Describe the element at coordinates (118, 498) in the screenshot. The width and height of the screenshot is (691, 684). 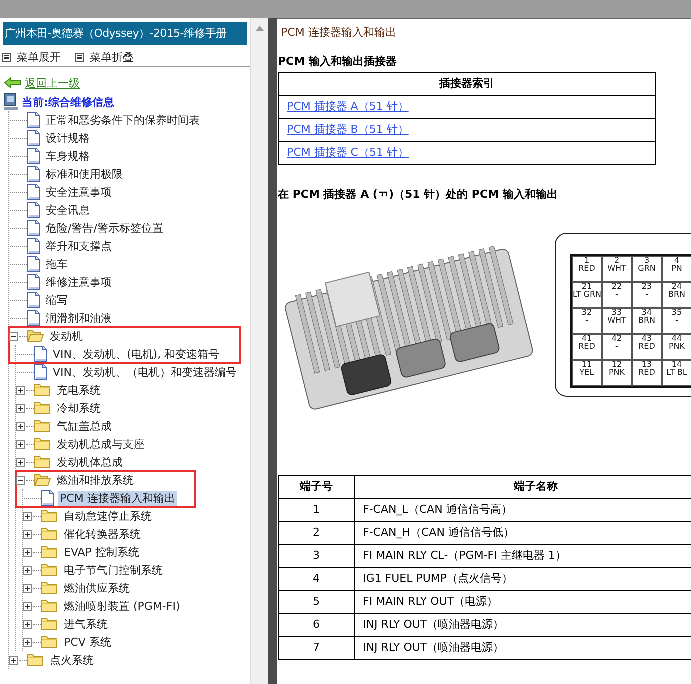
I see `tree-item: PCM 连接器输入和输出` at that location.